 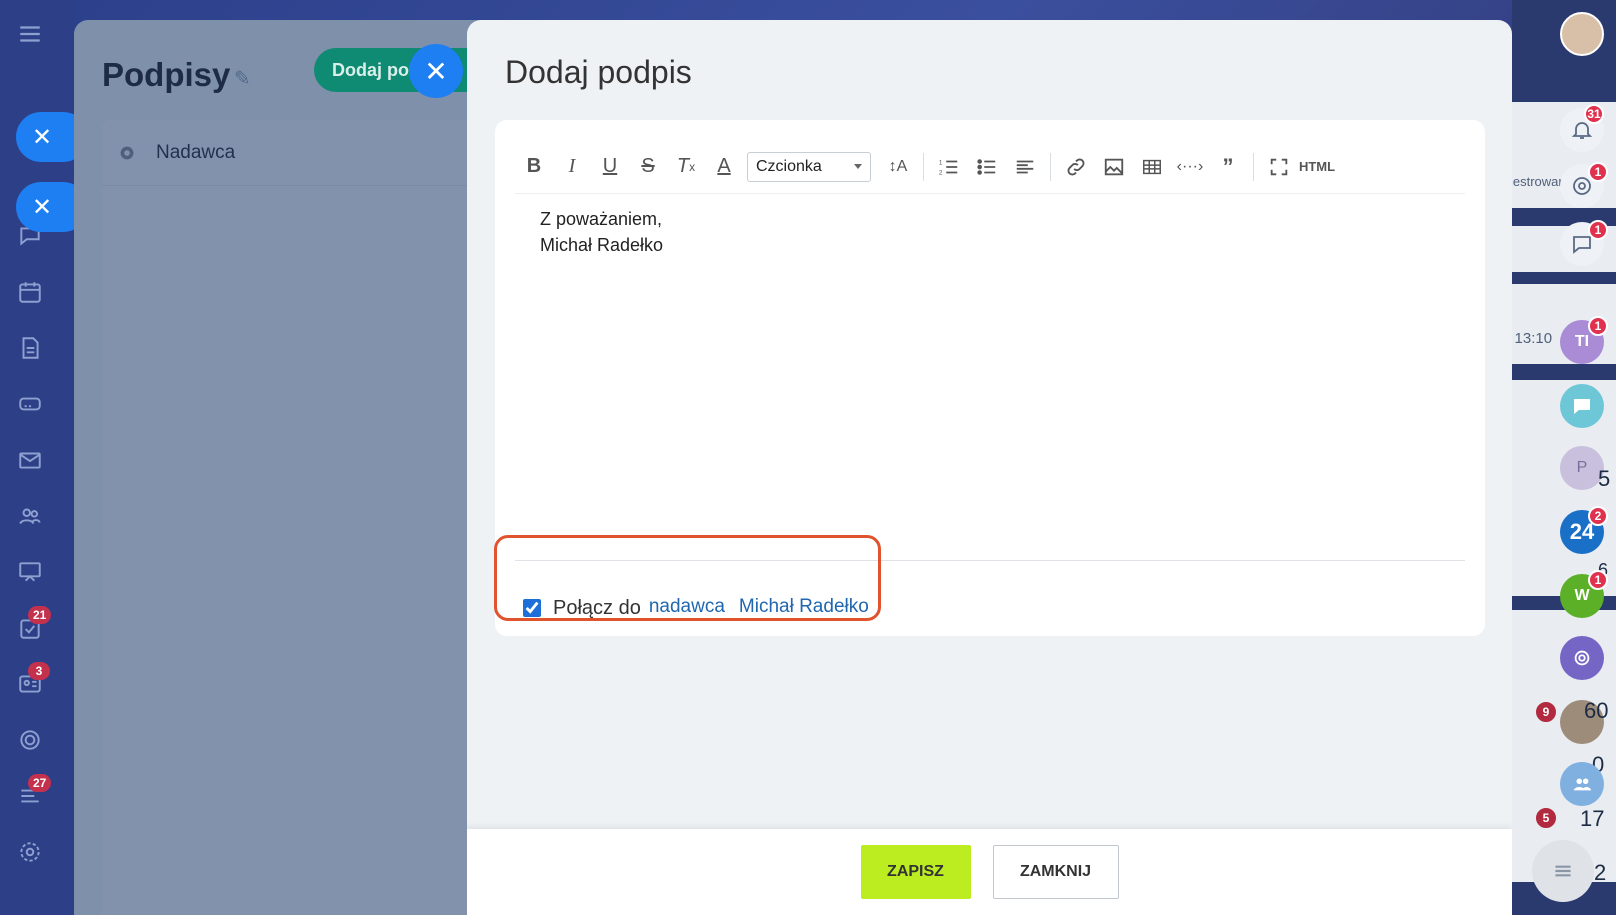 I want to click on tasks-badge: 21, so click(x=40, y=615).